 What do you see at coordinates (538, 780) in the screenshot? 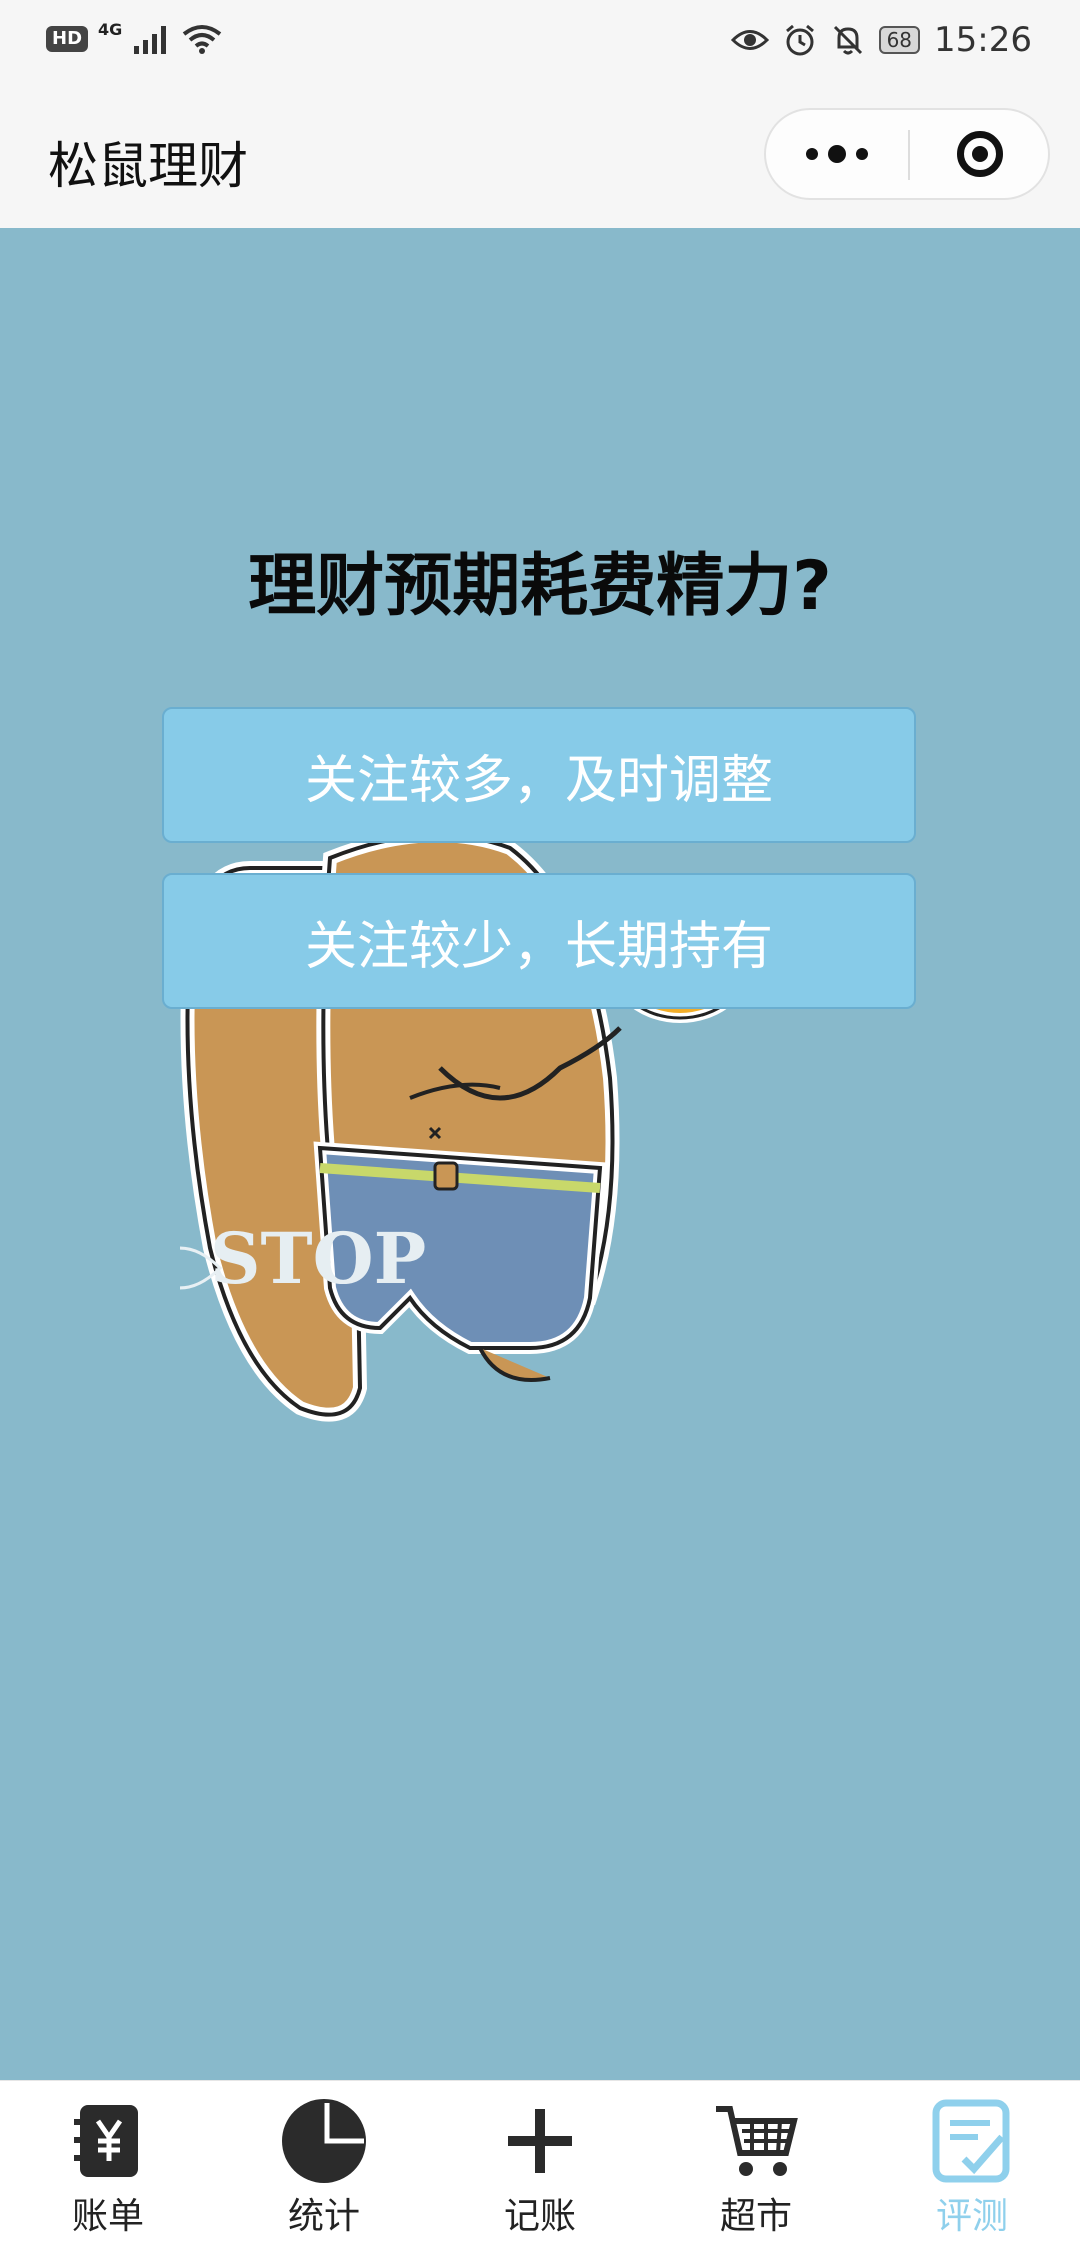
I see `option-label: 关注较多，及时调整` at bounding box center [538, 780].